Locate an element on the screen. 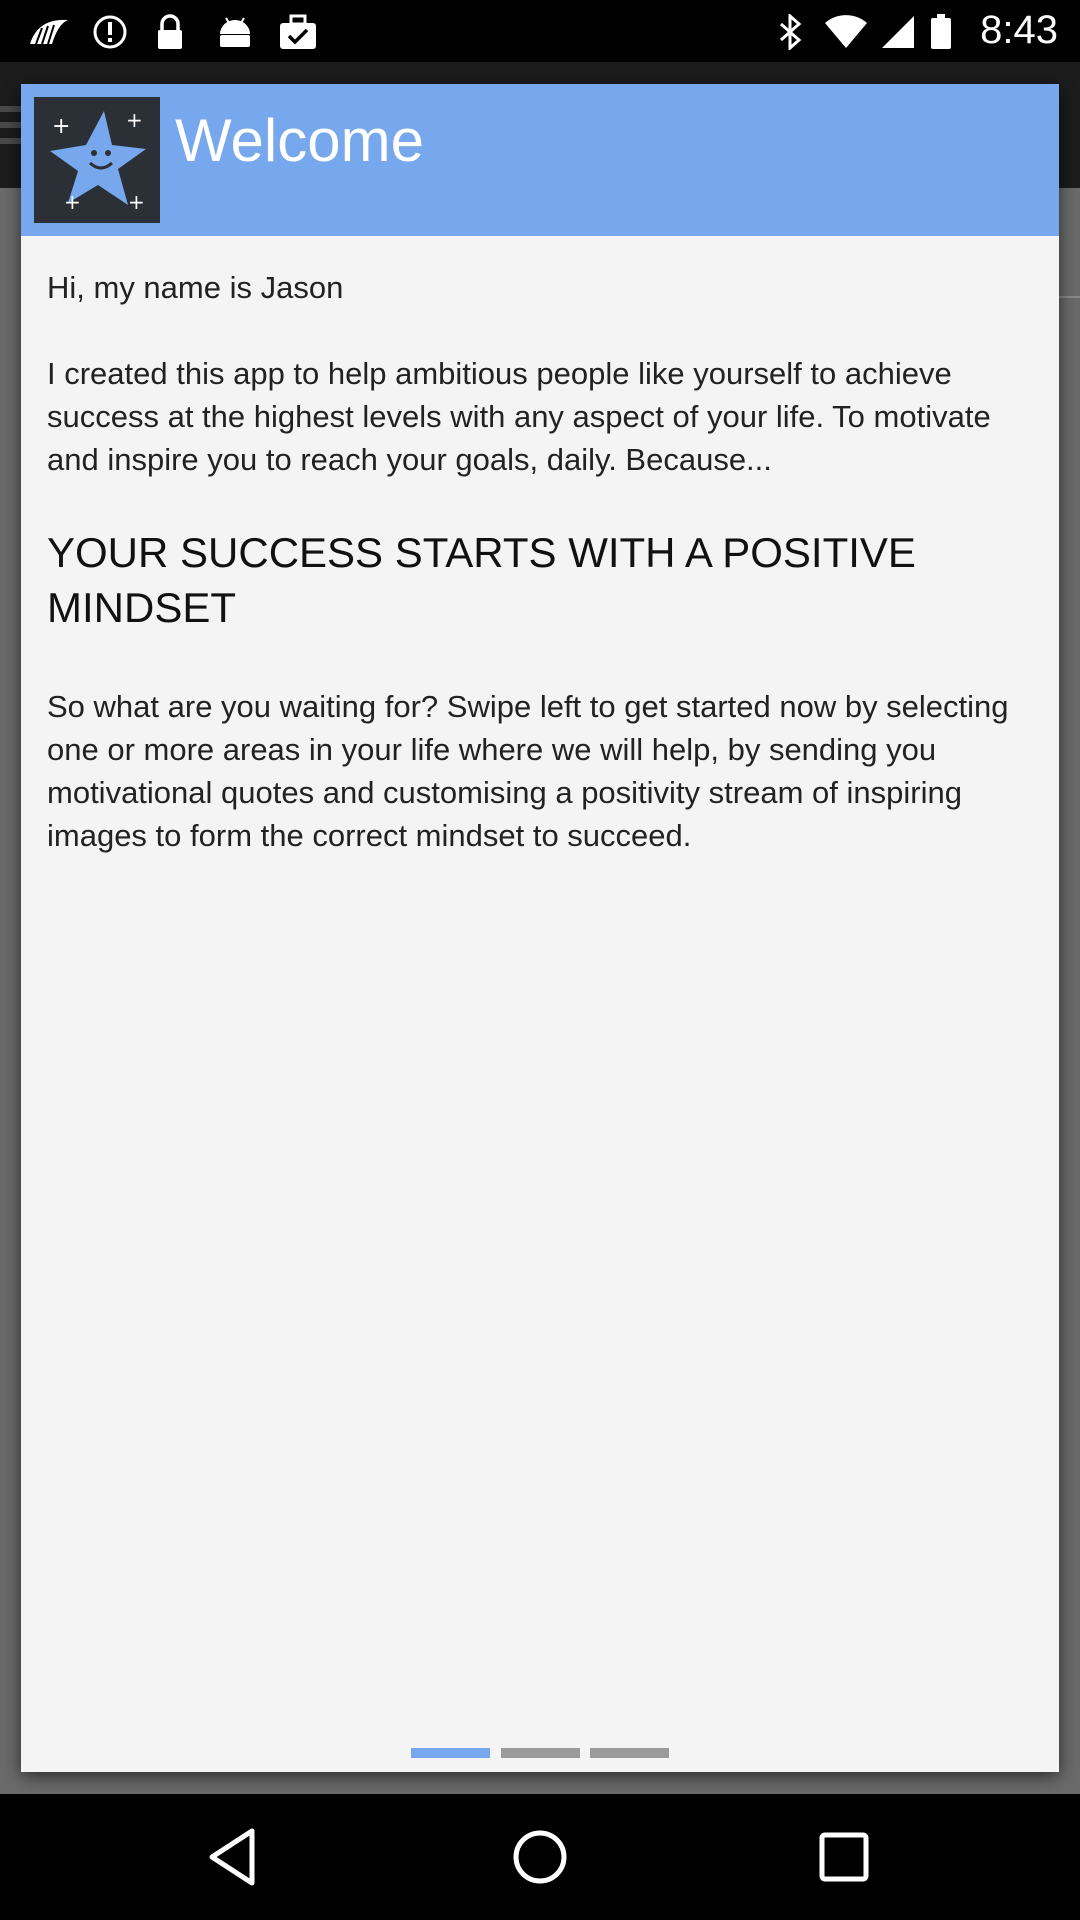 The width and height of the screenshot is (1080, 1920). page-indicator is located at coordinates (540, 1754).